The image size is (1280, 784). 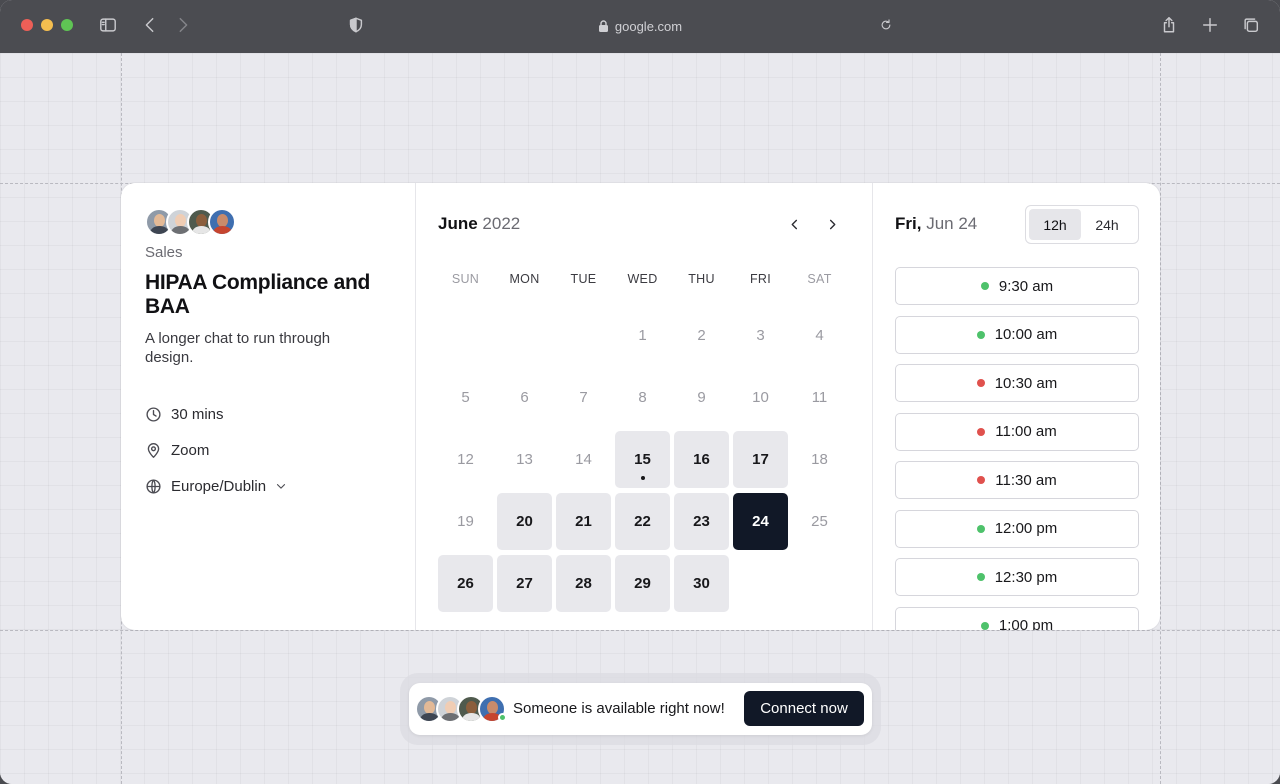 I want to click on browser-toolbar: google.com, so click(x=640, y=26).